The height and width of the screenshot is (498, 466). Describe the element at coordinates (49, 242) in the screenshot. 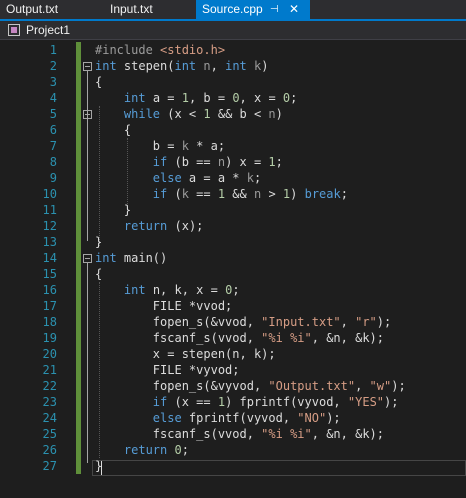

I see `line-number: 13` at that location.